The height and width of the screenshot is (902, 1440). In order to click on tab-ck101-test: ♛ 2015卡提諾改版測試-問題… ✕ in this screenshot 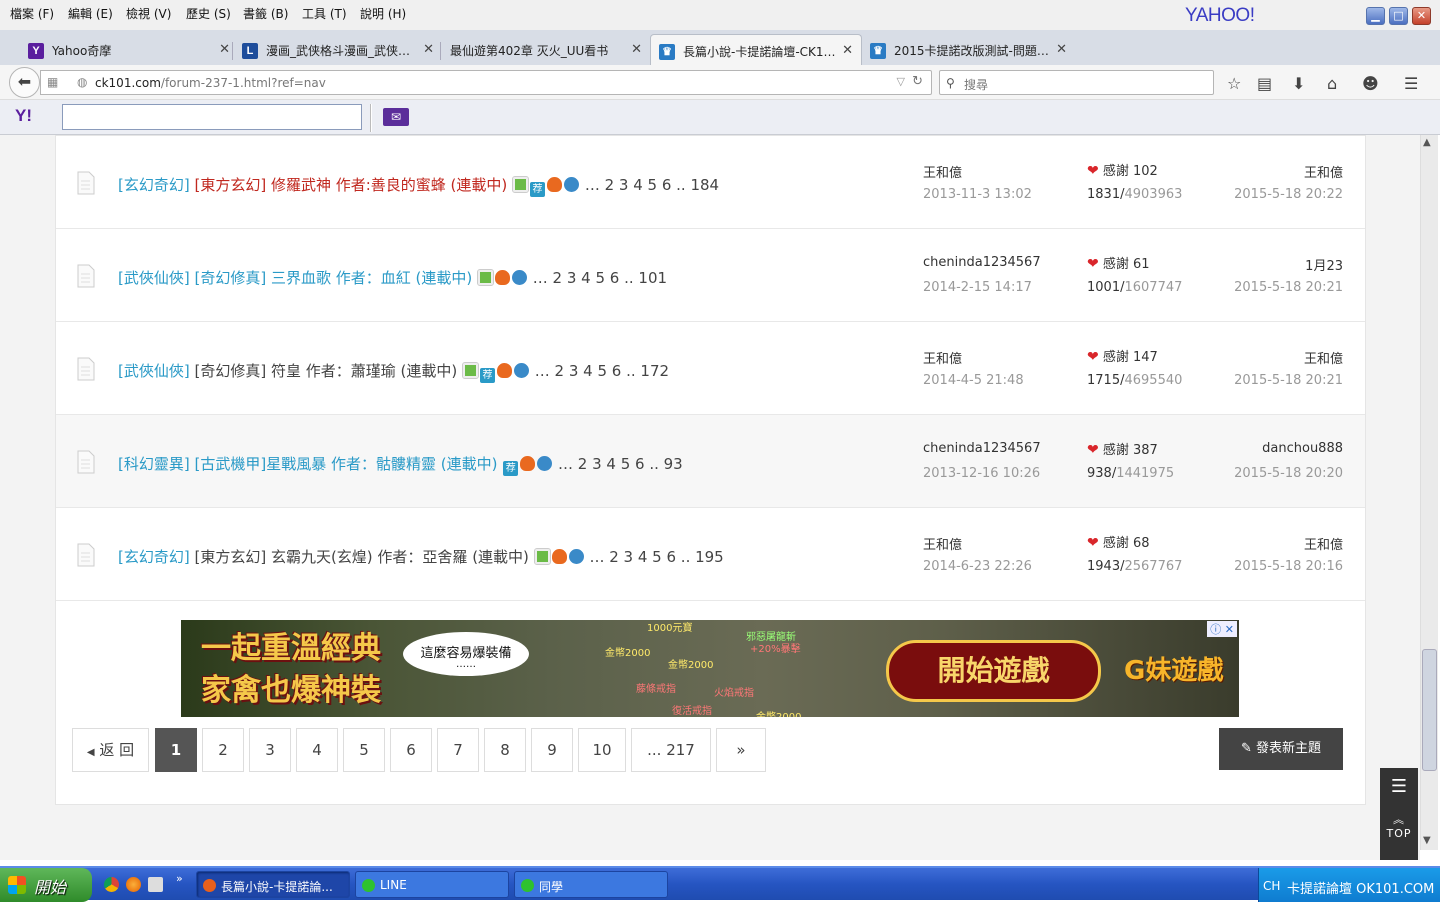, I will do `click(964, 49)`.